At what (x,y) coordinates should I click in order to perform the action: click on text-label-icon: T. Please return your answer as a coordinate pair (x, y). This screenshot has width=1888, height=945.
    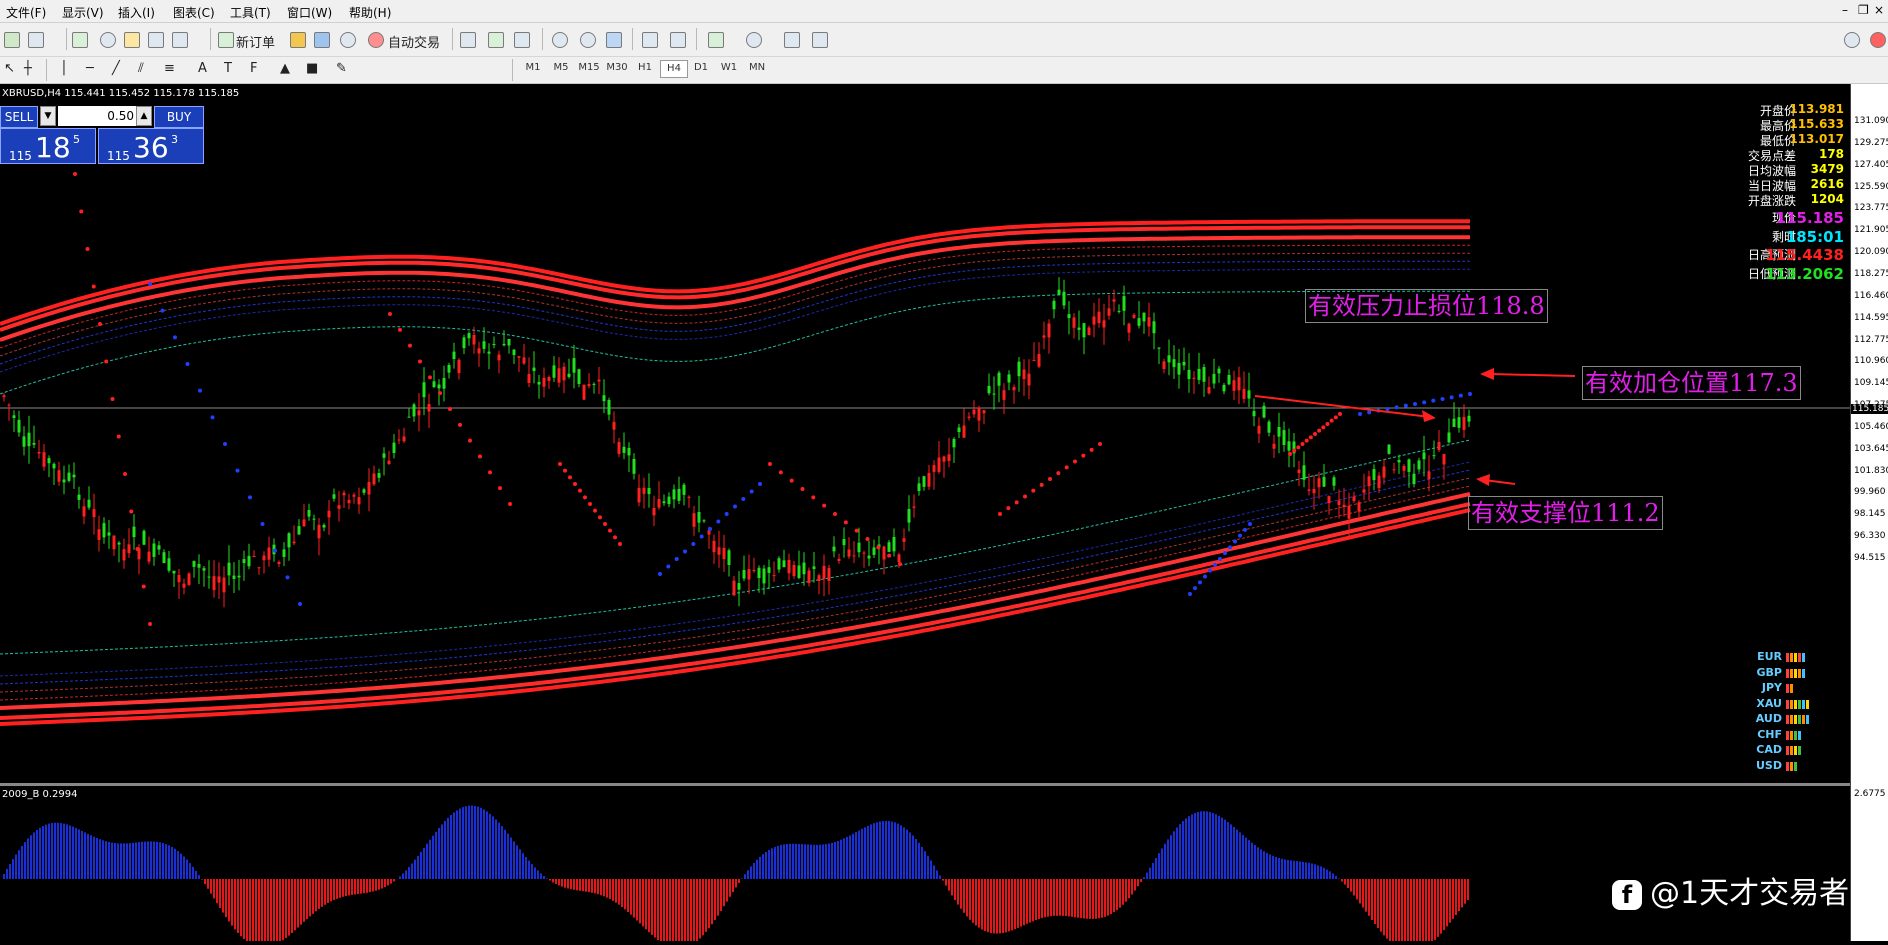
    Looking at the image, I should click on (228, 68).